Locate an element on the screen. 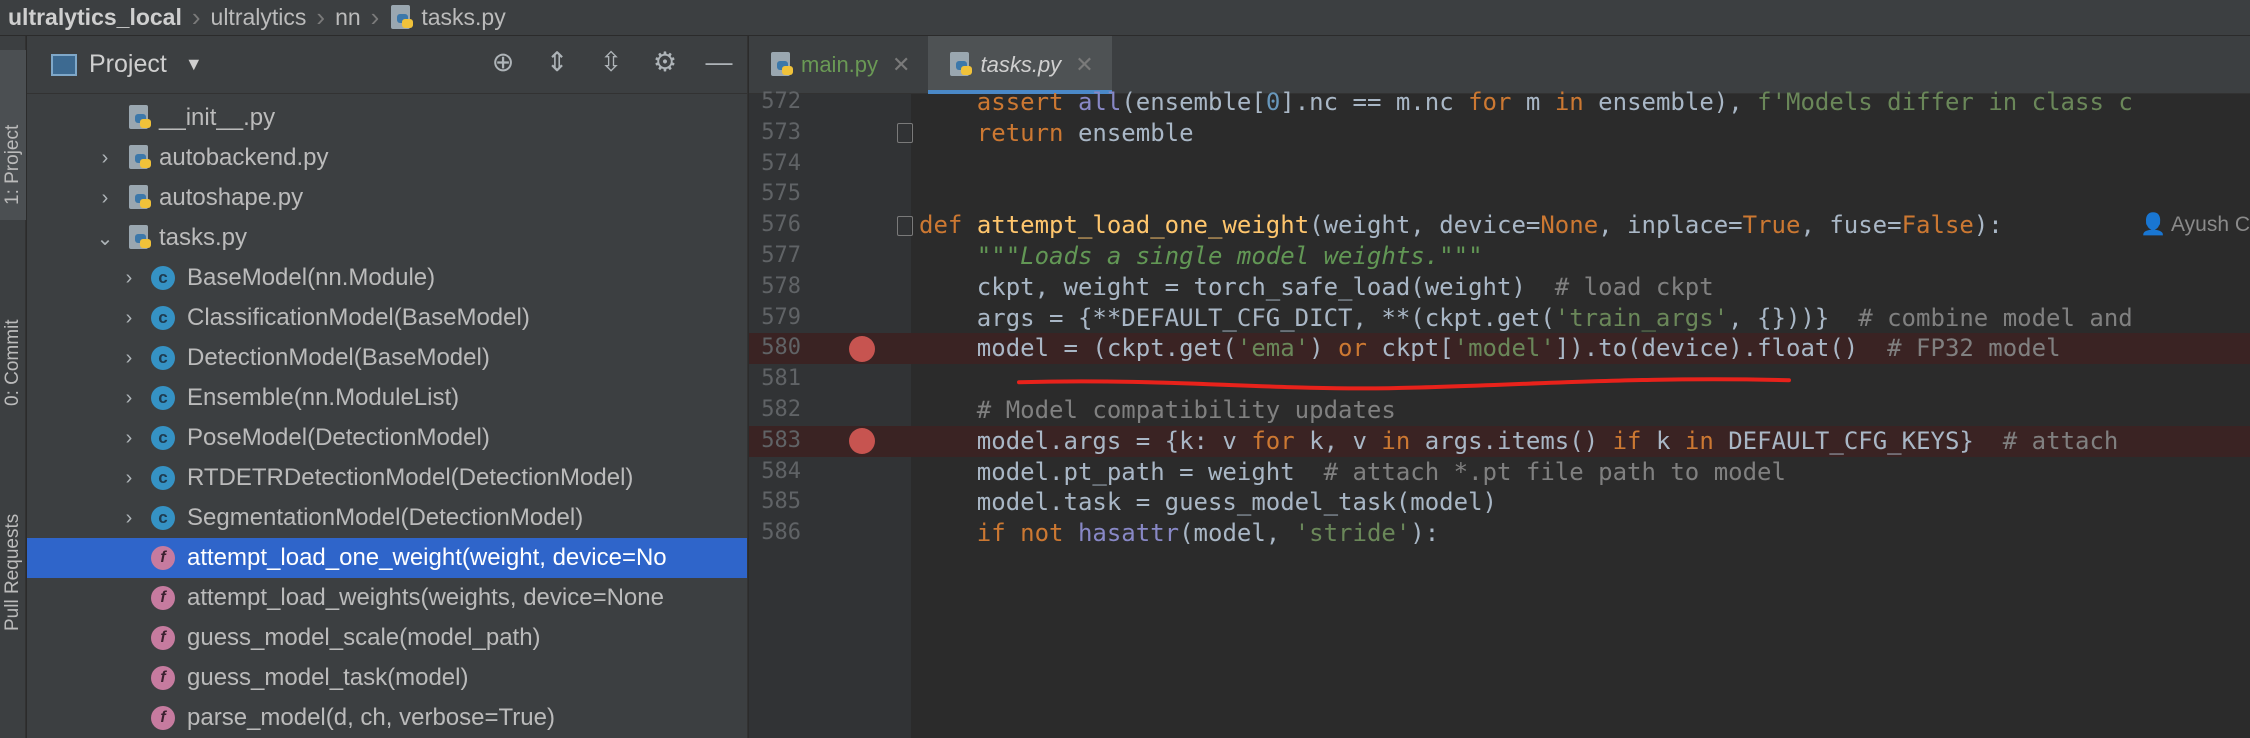 The height and width of the screenshot is (738, 2250). red-underline-stroke is located at coordinates (1404, 384).